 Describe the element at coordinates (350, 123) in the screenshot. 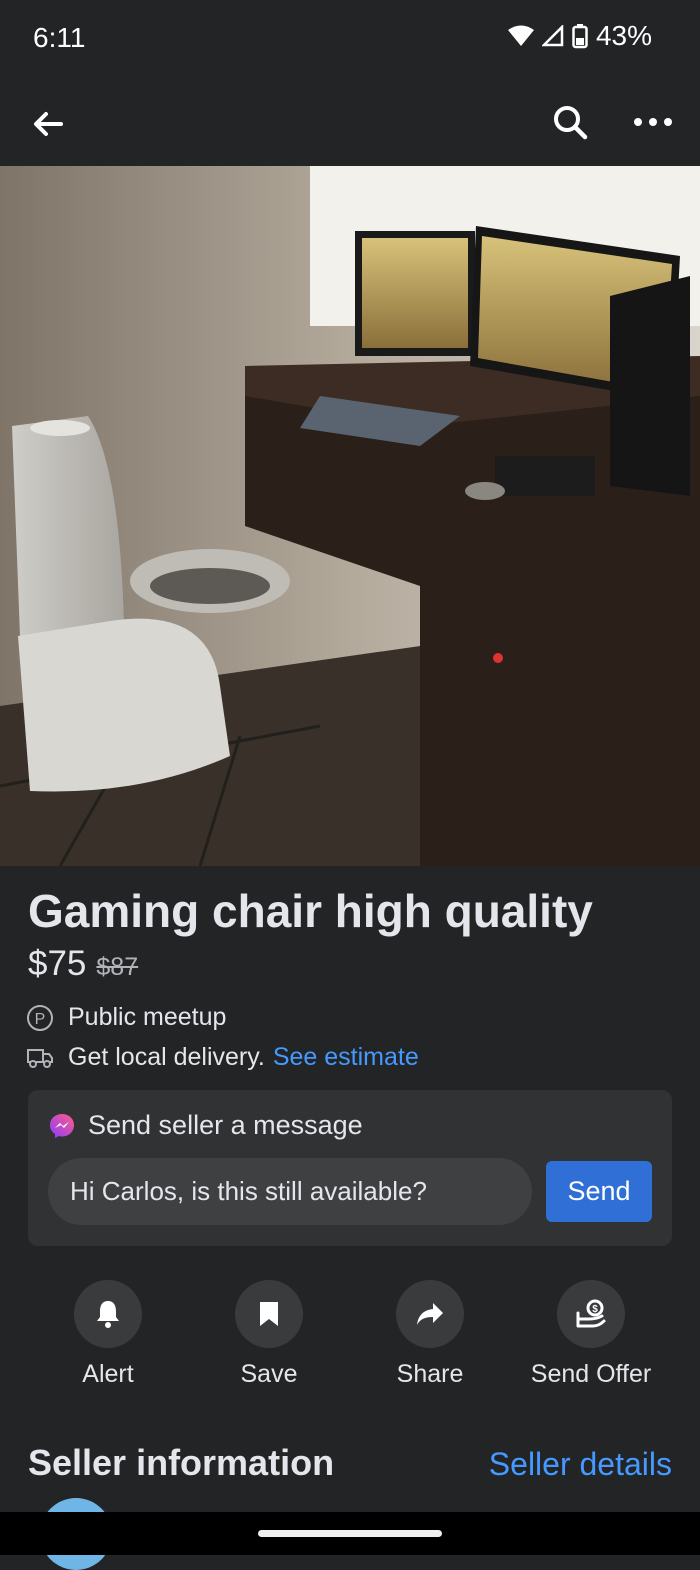

I see `top-bar` at that location.